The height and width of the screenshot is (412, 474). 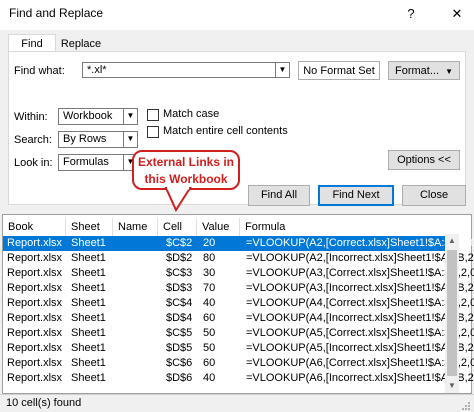 I want to click on options-button: Options <<, so click(x=424, y=160).